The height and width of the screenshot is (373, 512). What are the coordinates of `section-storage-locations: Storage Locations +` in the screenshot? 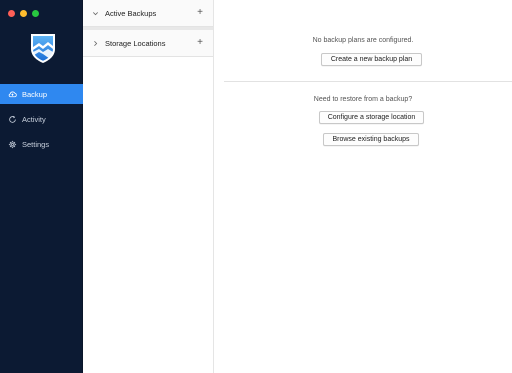 It's located at (148, 43).